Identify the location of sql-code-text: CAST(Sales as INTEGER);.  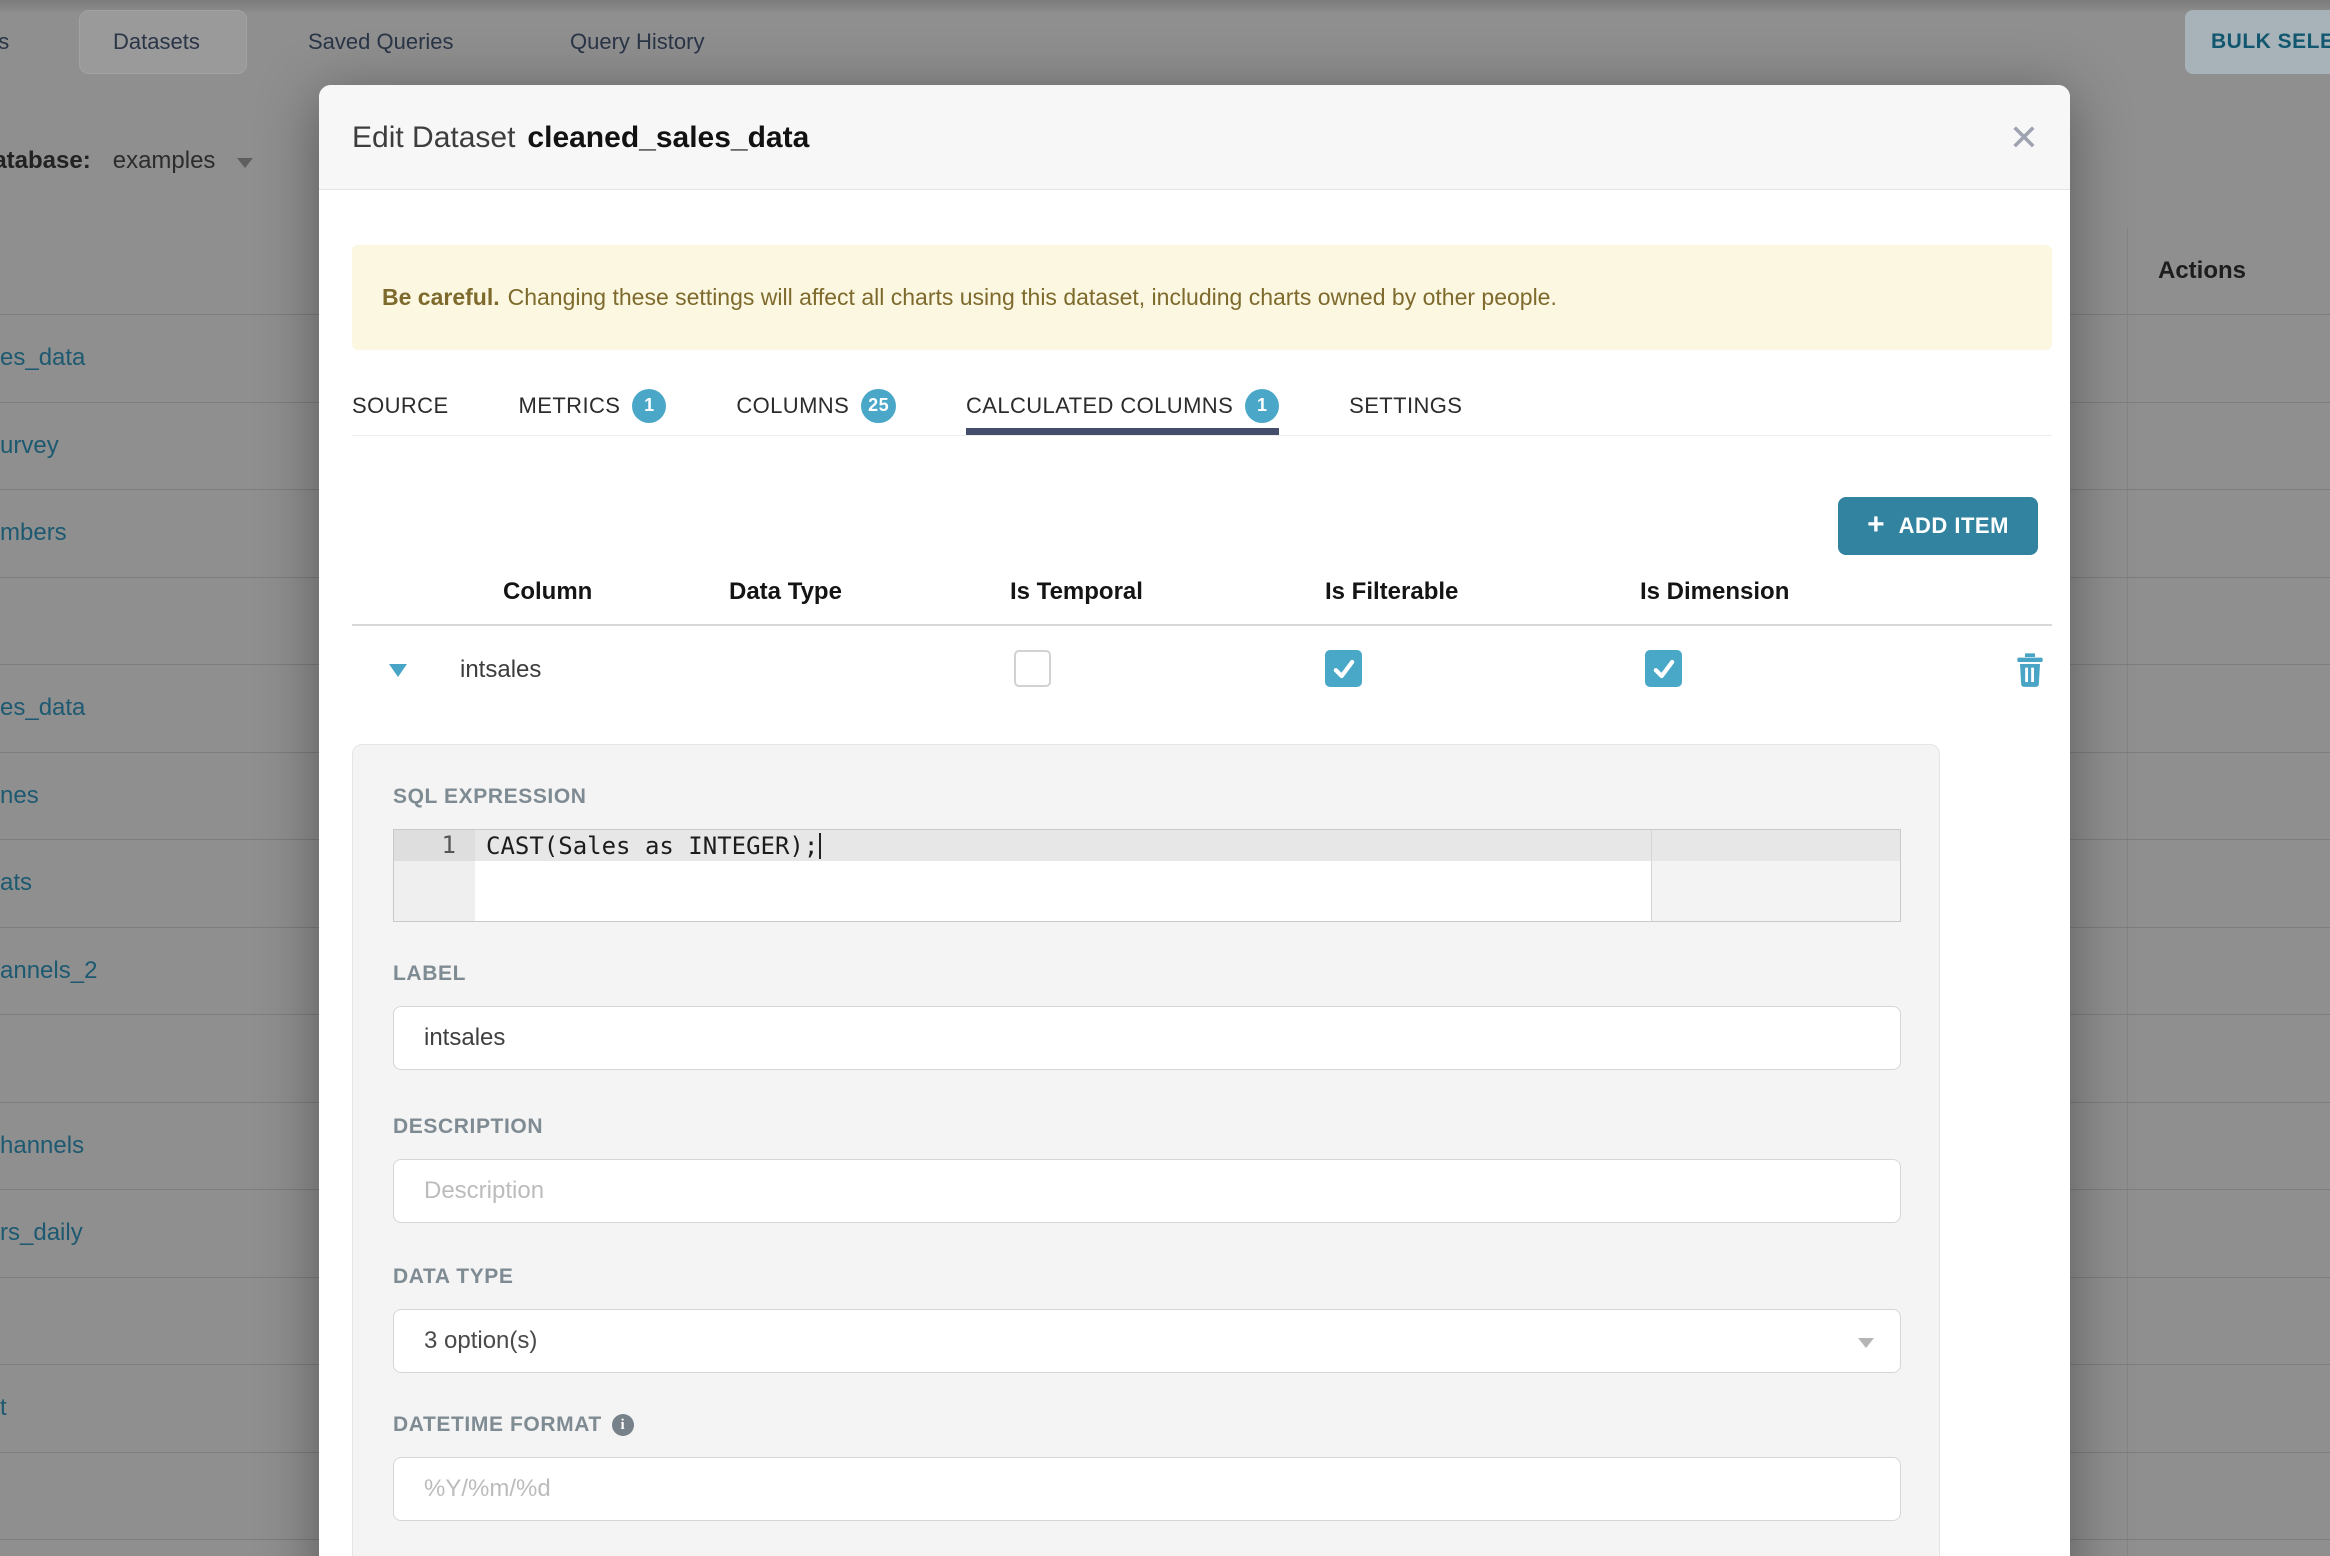
(652, 845).